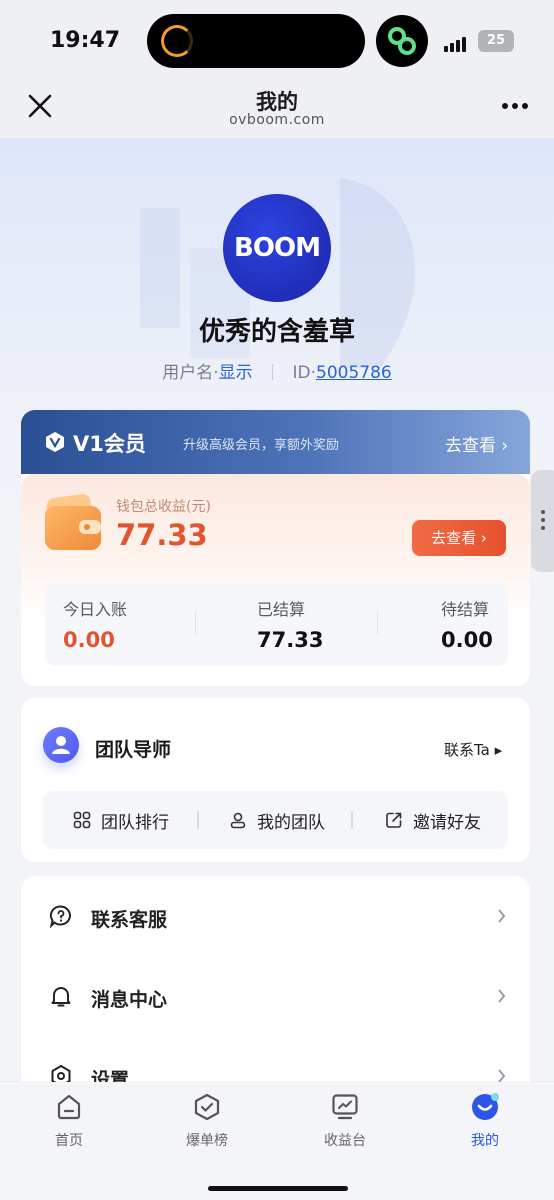  I want to click on vip-badge-icon, so click(55, 442).